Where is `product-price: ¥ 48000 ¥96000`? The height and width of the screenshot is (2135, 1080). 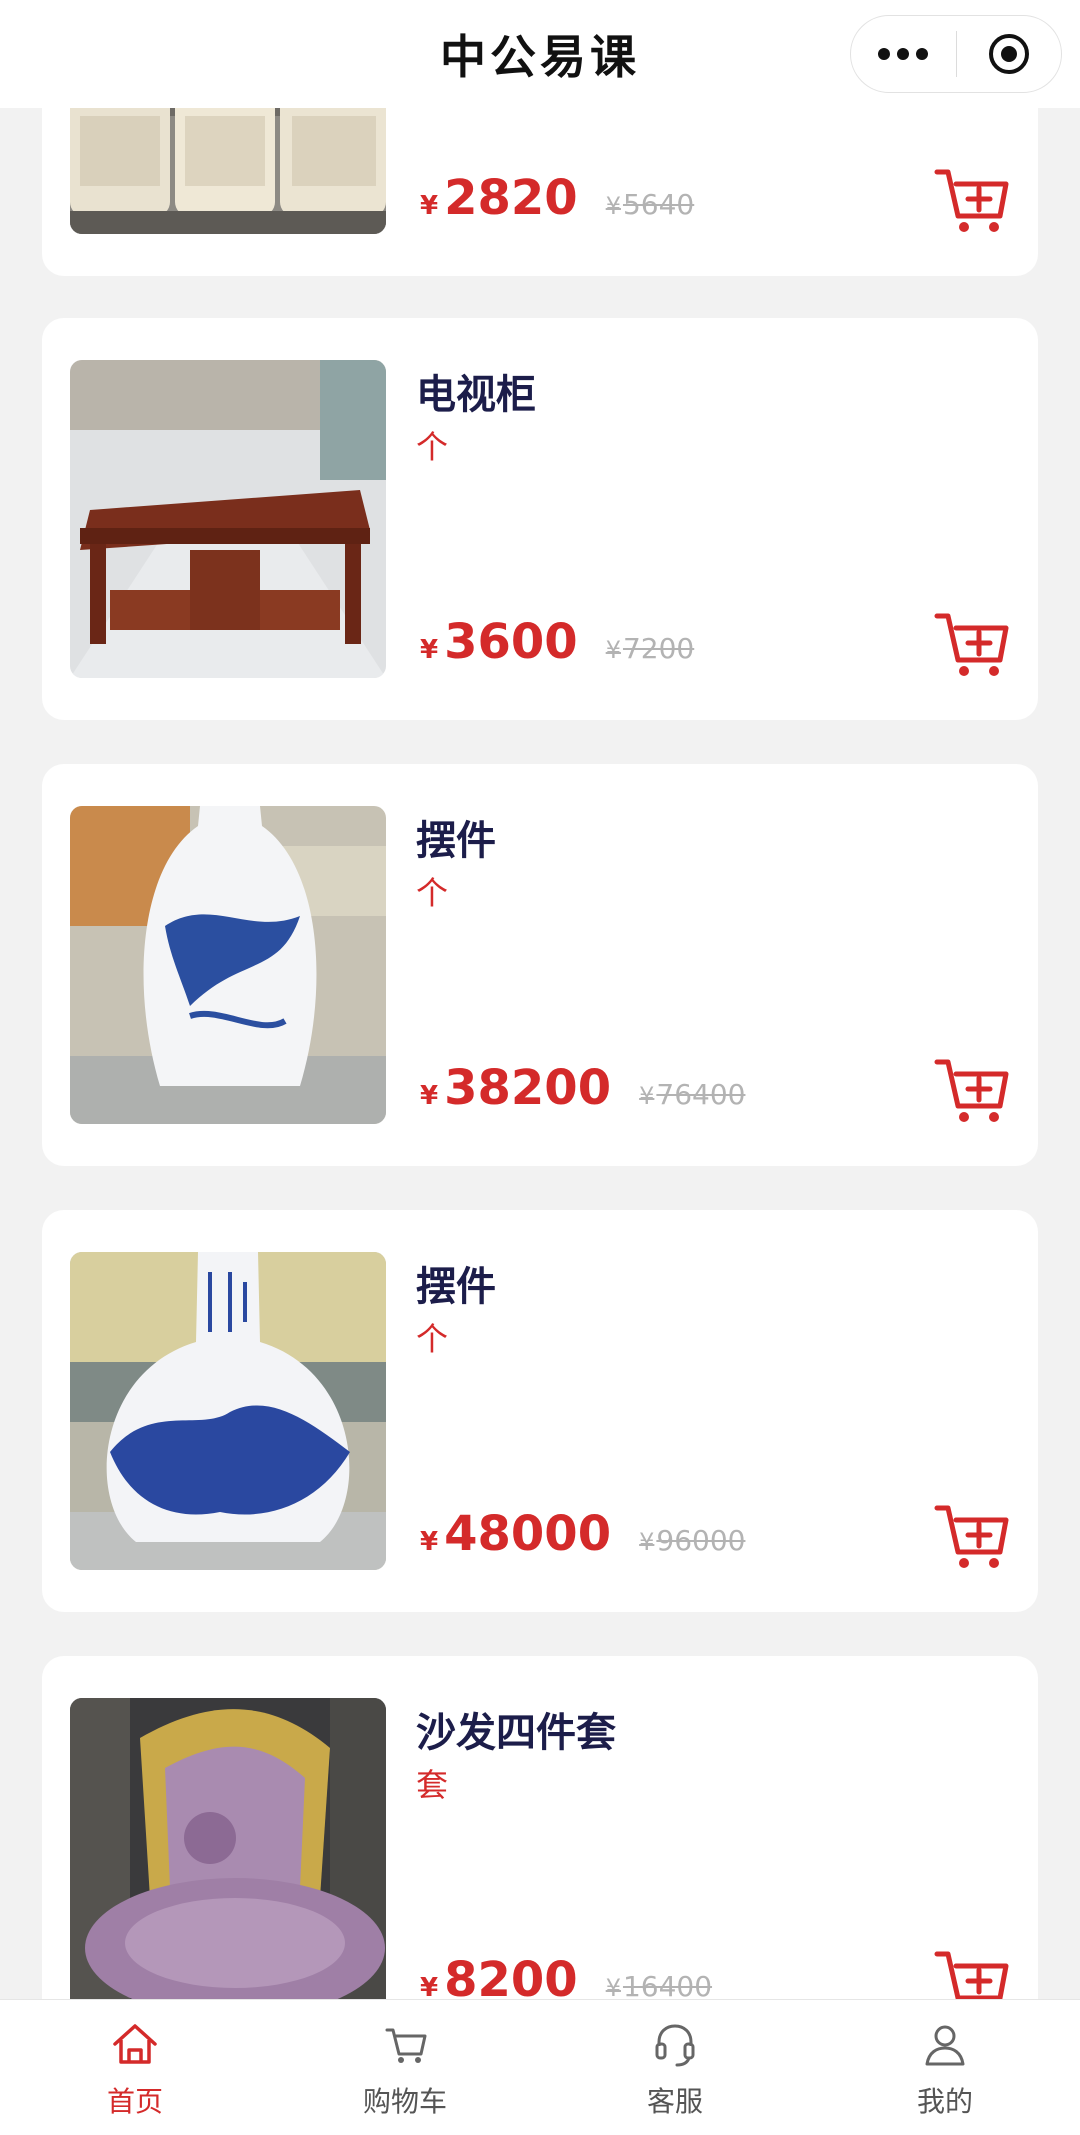
product-price: ¥ 48000 ¥96000 is located at coordinates (582, 1534).